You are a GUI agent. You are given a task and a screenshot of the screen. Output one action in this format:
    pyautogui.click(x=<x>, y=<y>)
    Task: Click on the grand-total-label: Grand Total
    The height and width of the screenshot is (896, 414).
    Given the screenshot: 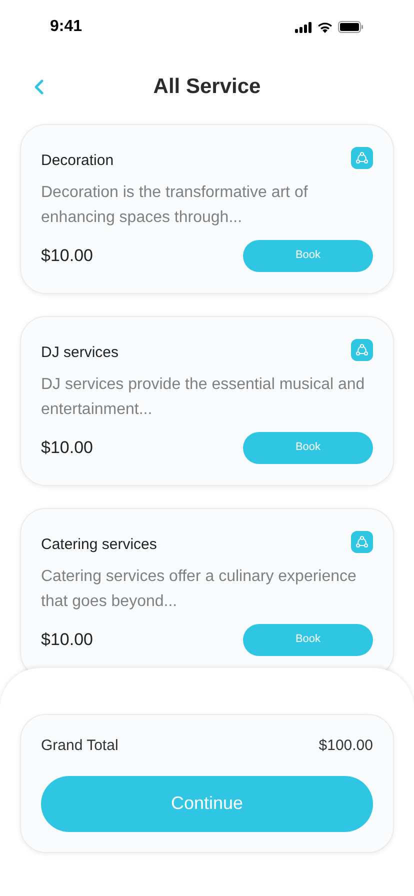 What is the action you would take?
    pyautogui.click(x=79, y=746)
    